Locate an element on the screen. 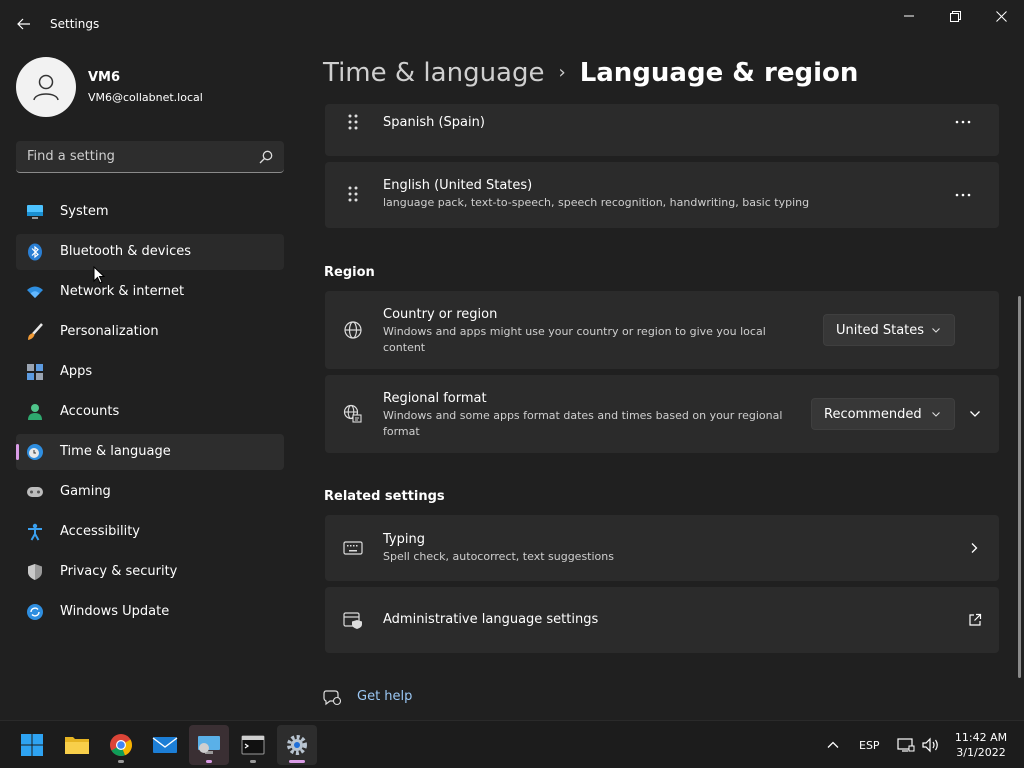 The height and width of the screenshot is (768, 1024). sidebar-item-label: Personalization is located at coordinates (109, 331).